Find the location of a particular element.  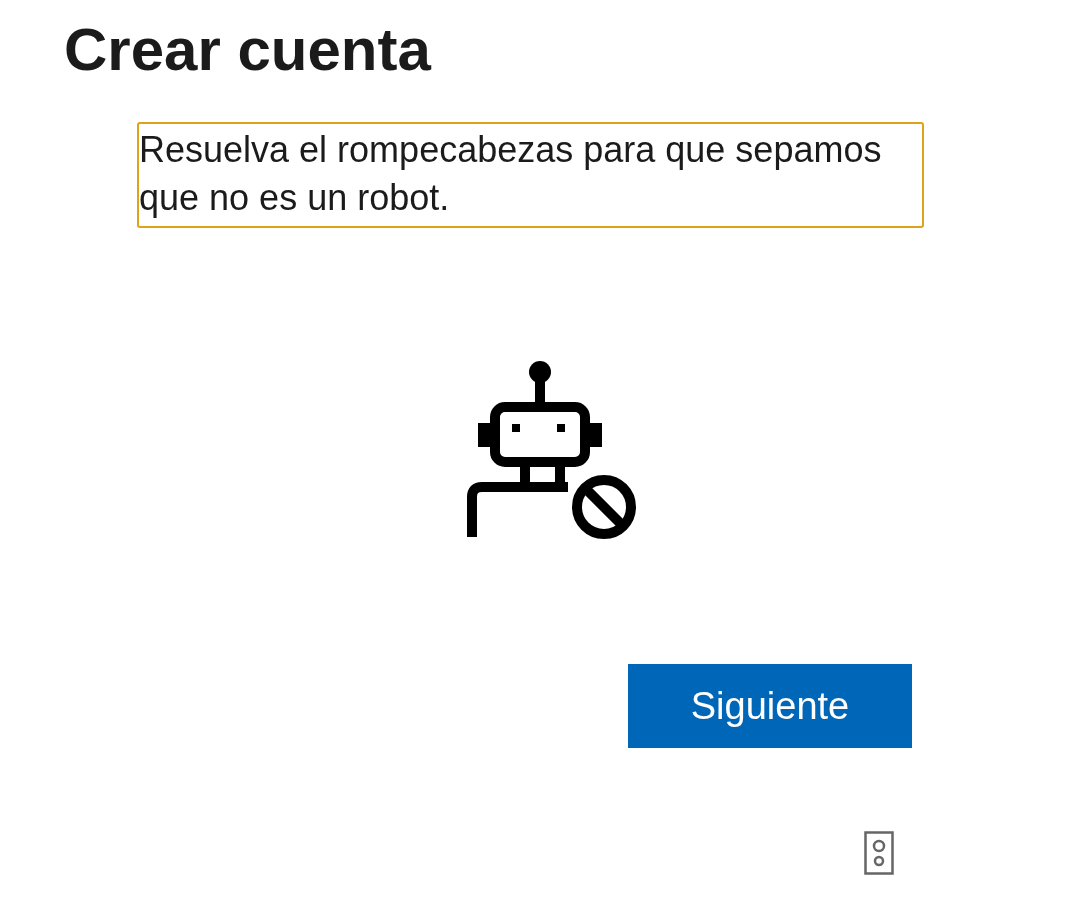

page-title: Crear cuenta is located at coordinates (248, 50).